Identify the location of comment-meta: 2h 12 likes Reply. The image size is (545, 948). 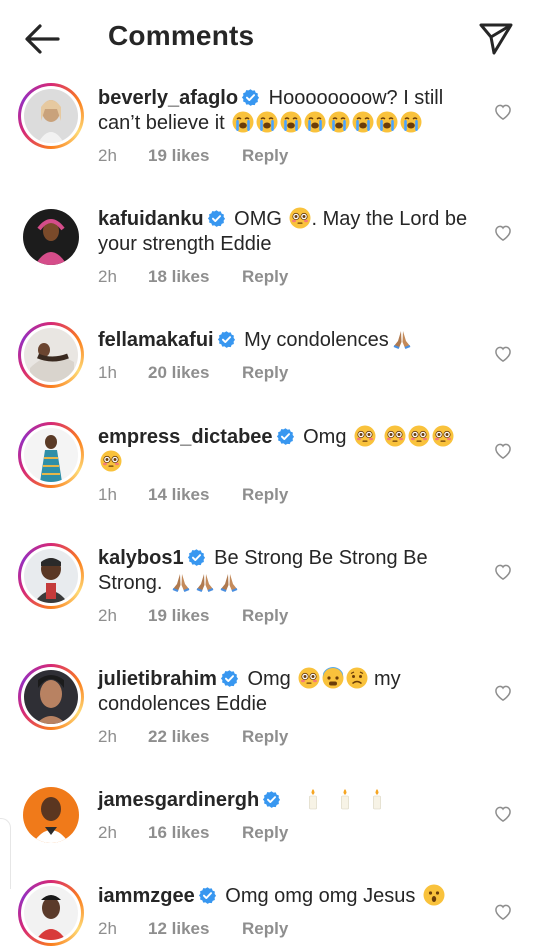
(193, 929).